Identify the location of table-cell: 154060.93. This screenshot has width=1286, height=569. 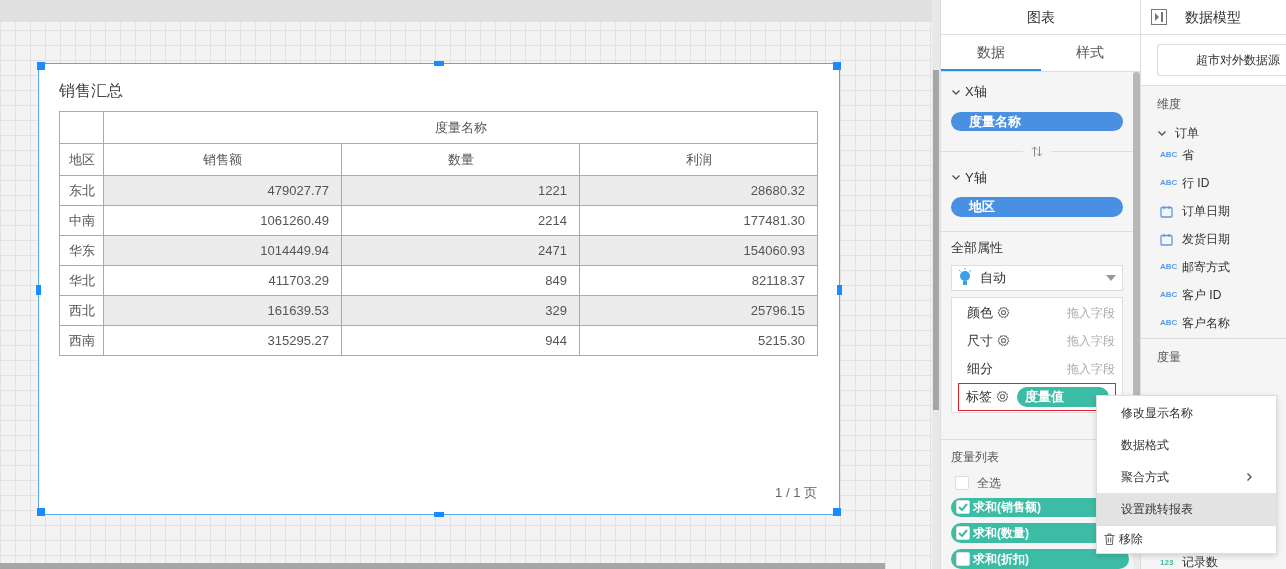
(698, 250).